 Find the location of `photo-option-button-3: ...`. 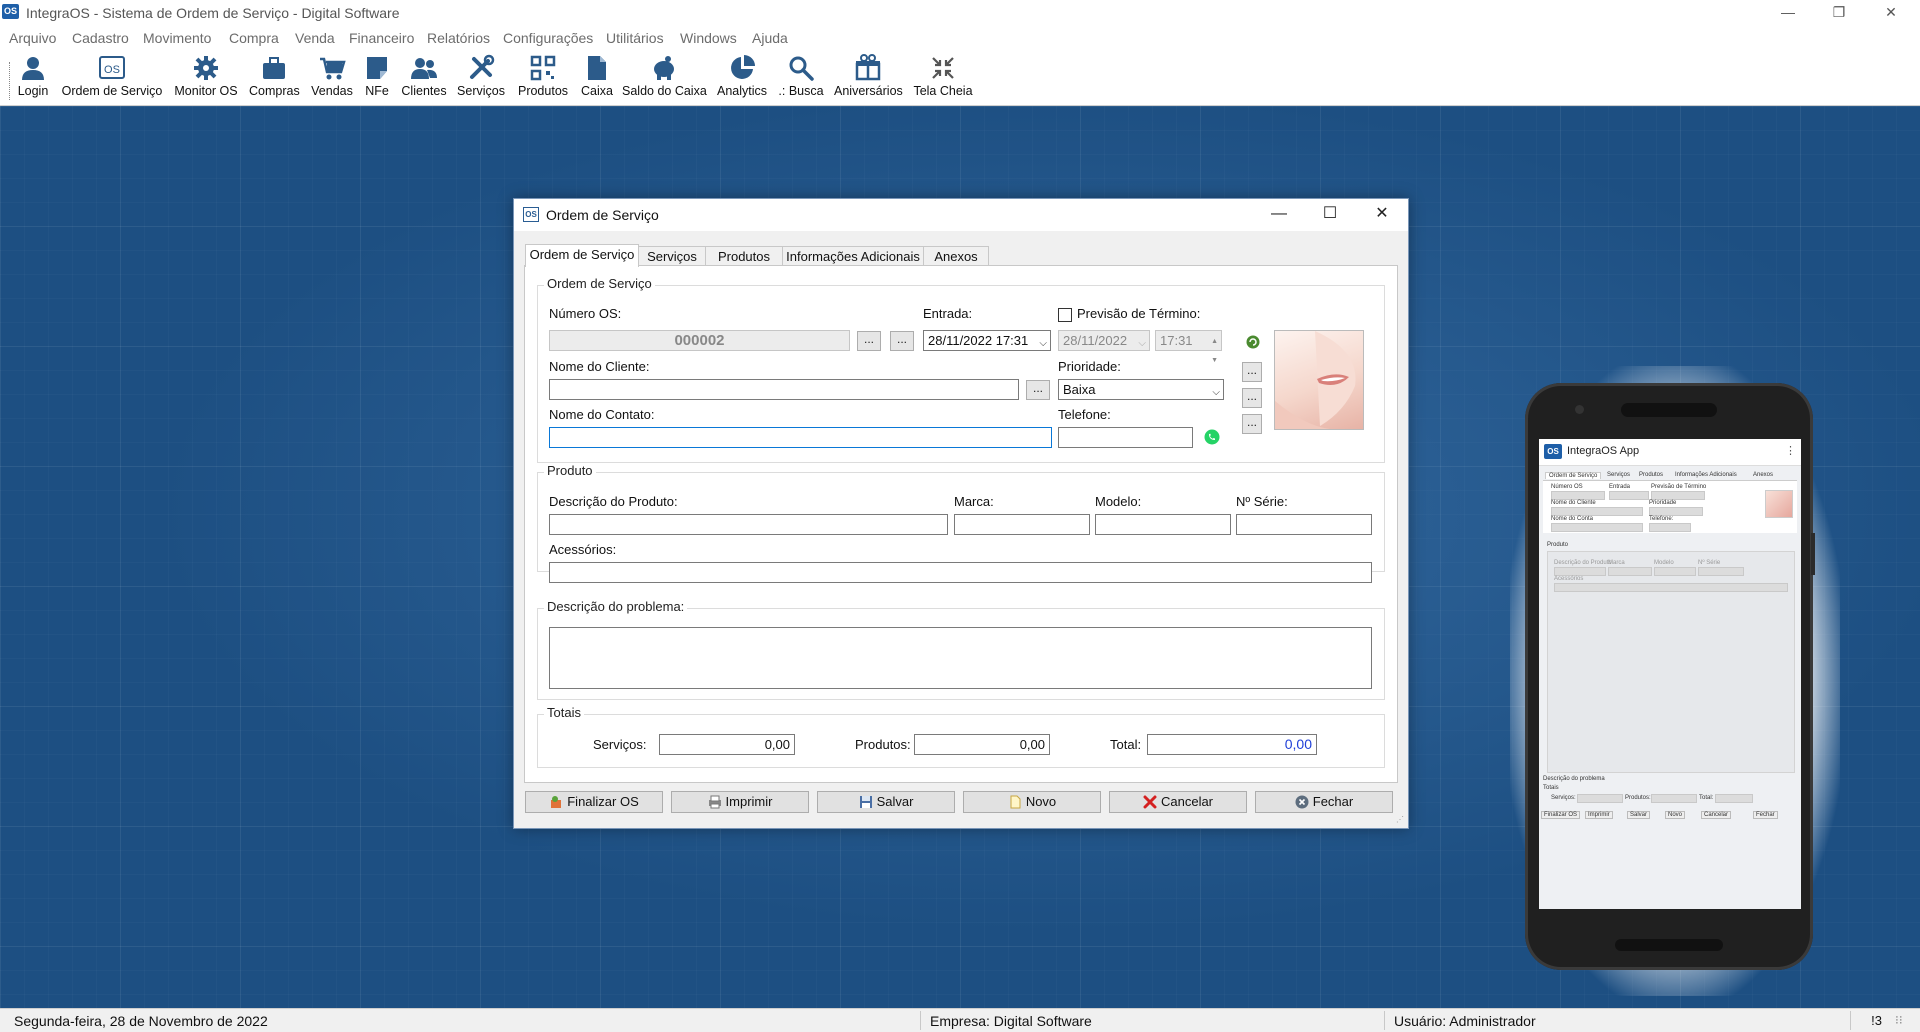

photo-option-button-3: ... is located at coordinates (1252, 424).